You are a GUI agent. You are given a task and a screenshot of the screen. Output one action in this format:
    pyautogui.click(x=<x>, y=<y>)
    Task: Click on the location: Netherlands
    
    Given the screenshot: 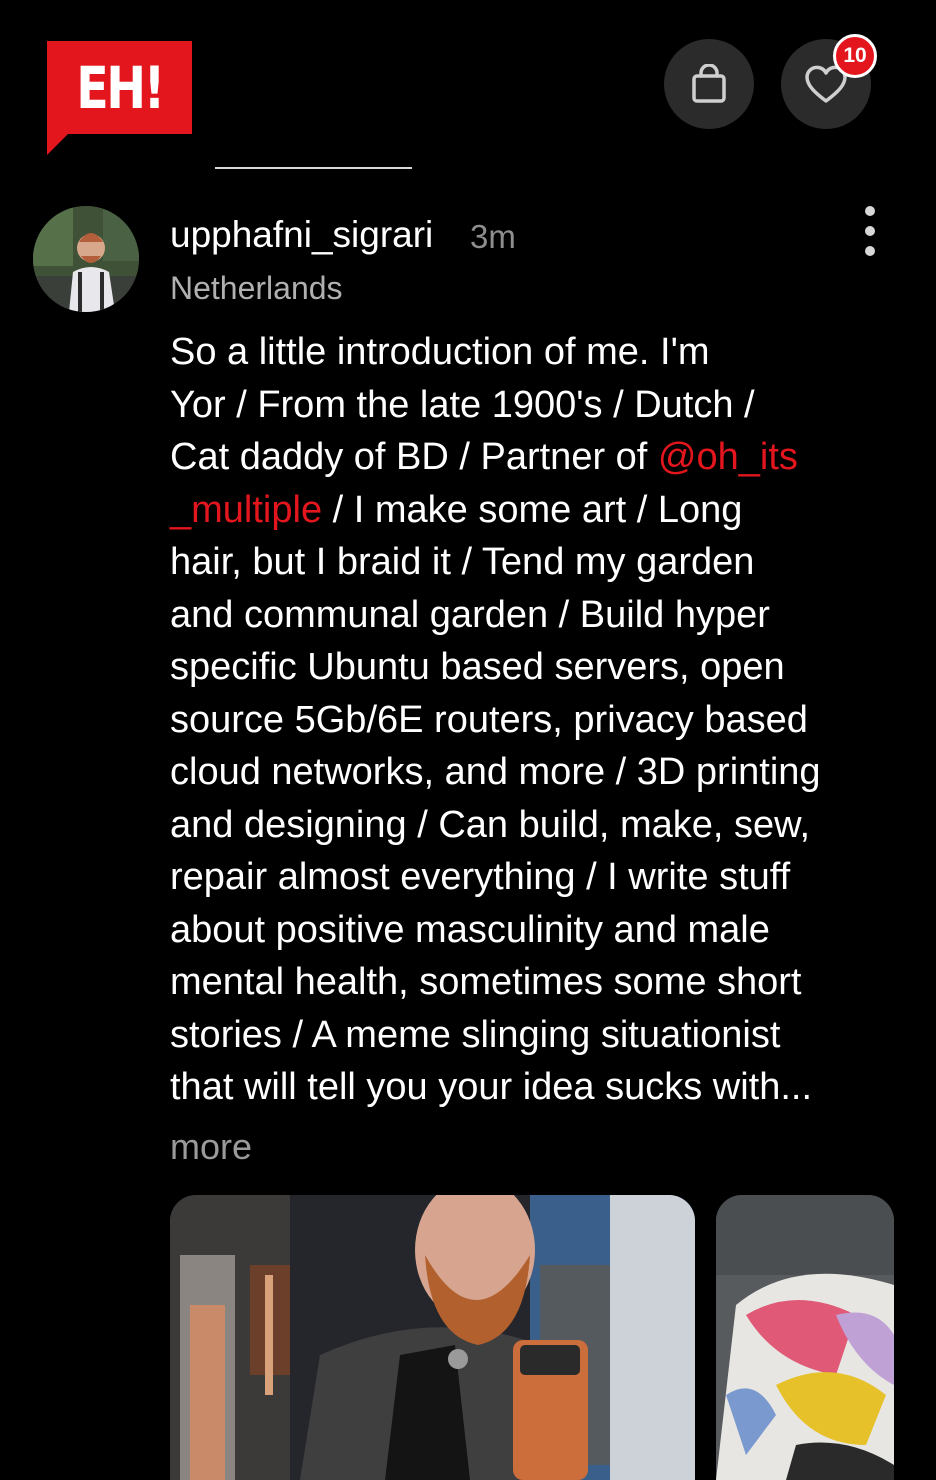 What is the action you would take?
    pyautogui.click(x=256, y=288)
    